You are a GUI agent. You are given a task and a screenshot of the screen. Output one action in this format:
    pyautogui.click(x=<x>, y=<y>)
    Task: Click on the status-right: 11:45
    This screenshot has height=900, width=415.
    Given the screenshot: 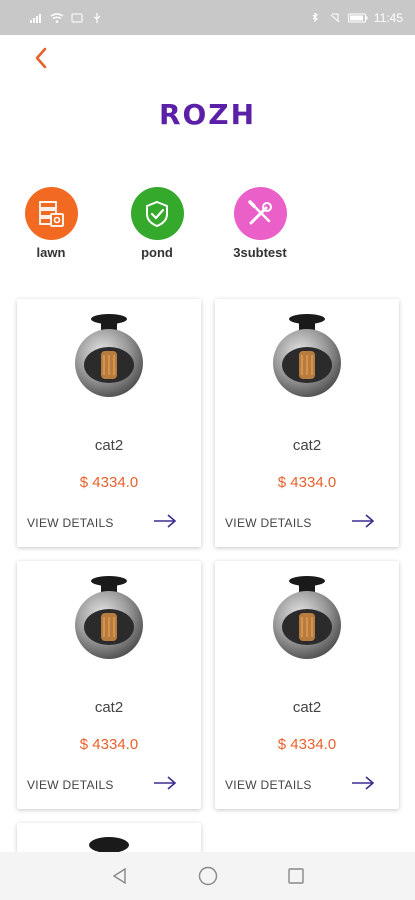 What is the action you would take?
    pyautogui.click(x=355, y=18)
    